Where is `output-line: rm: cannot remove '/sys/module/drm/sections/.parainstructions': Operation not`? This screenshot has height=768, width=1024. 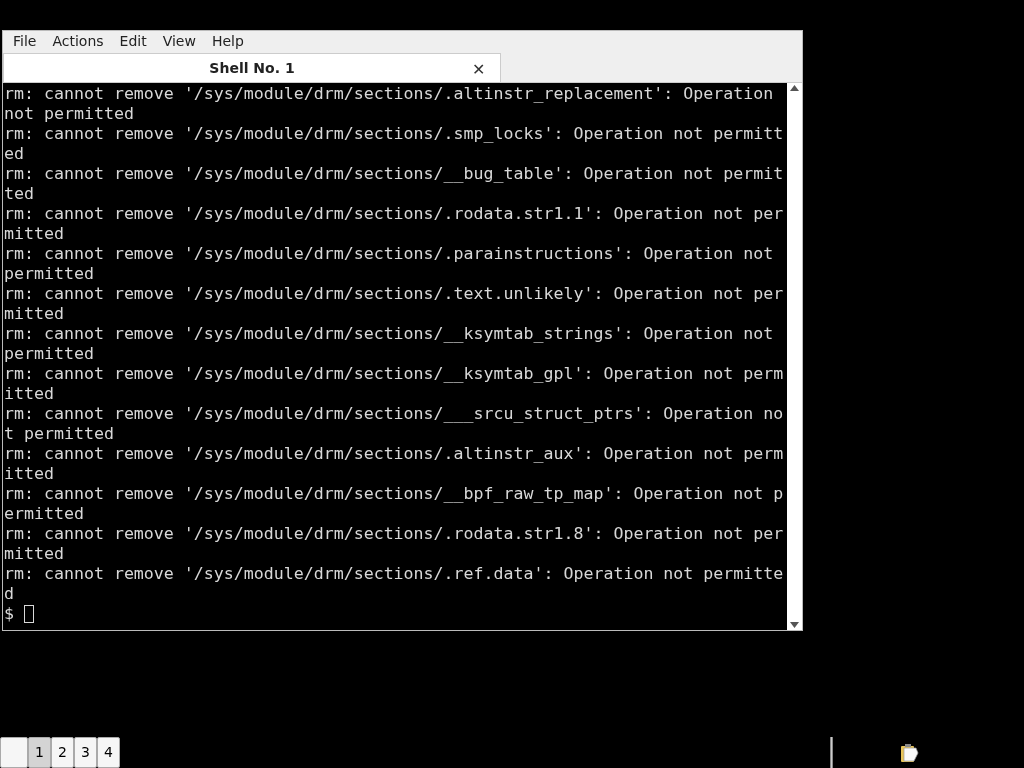
output-line: rm: cannot remove '/sys/module/drm/sections/.parainstructions': Operation not is located at coordinates (389, 254).